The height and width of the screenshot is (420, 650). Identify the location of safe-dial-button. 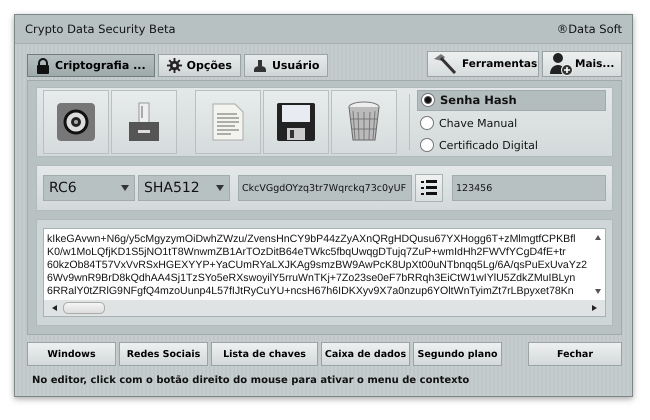
(76, 122).